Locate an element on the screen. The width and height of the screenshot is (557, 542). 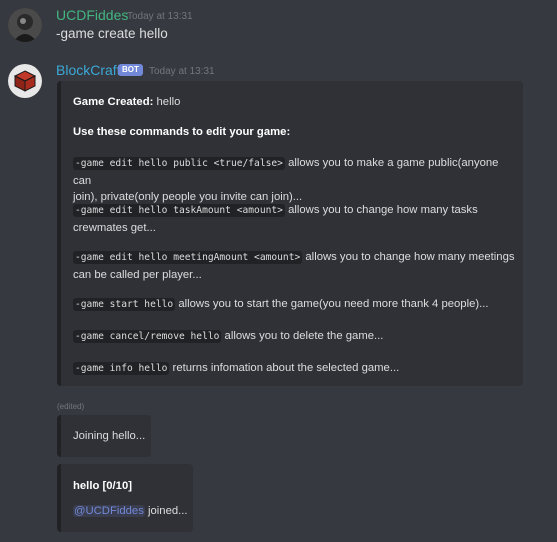
command-code: -game edit hello public <true/false> is located at coordinates (179, 163).